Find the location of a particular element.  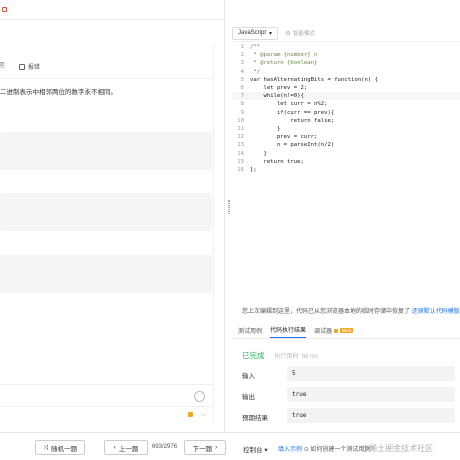

console-label: 控制台 is located at coordinates (253, 450).